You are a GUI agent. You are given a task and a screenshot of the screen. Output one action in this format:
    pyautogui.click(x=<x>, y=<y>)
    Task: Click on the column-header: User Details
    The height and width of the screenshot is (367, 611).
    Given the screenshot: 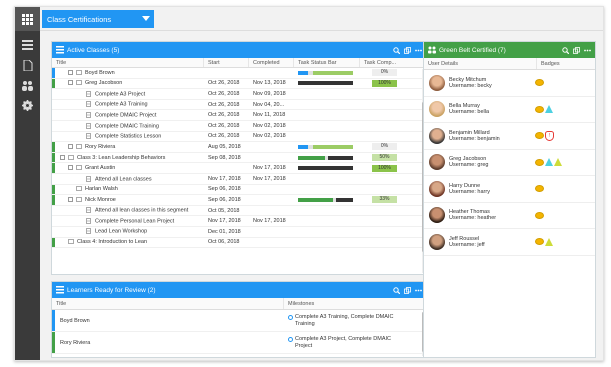 What is the action you would take?
    pyautogui.click(x=480, y=63)
    